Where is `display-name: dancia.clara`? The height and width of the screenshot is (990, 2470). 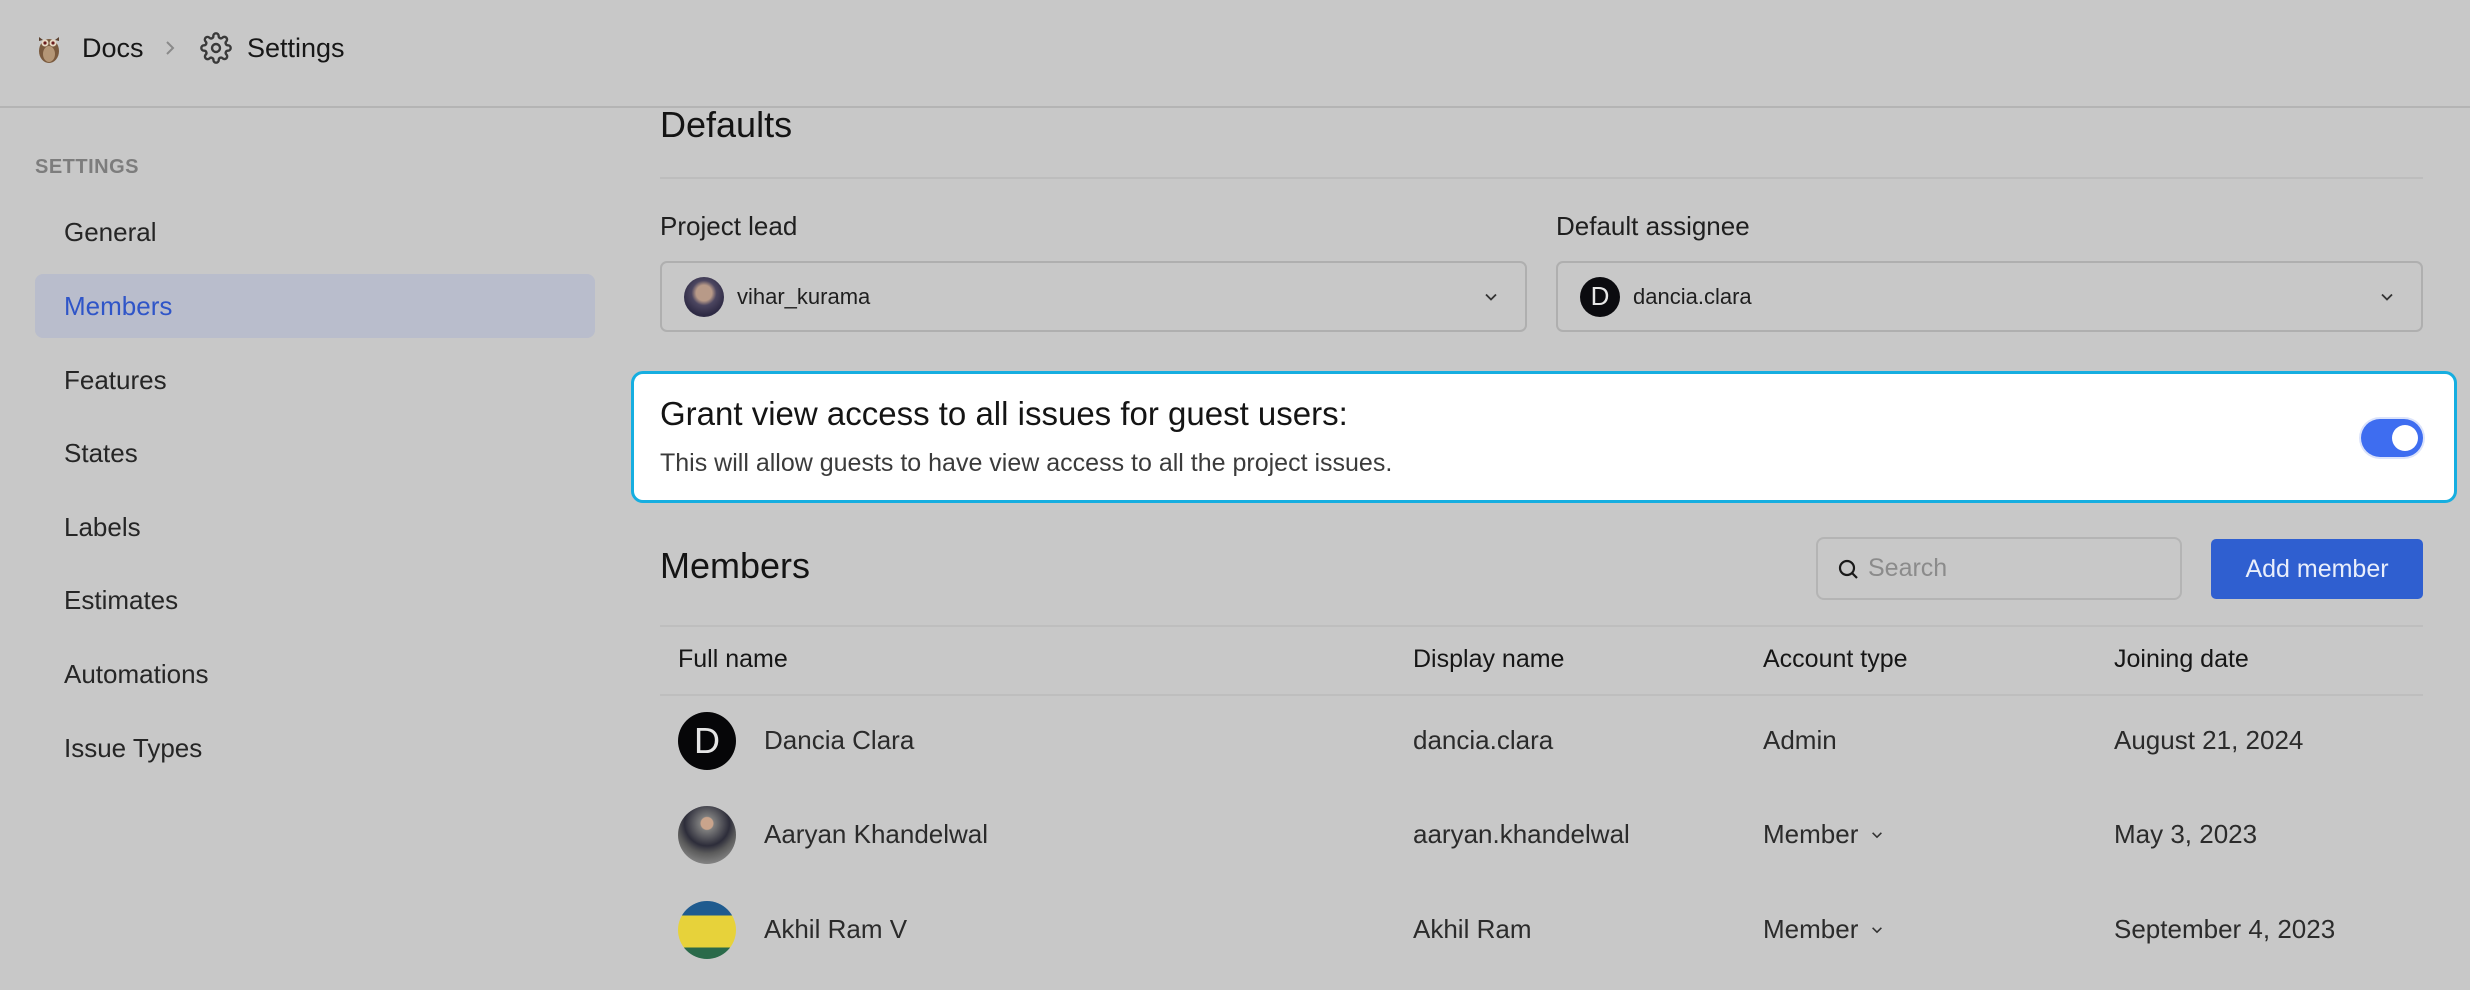 display-name: dancia.clara is located at coordinates (1483, 740).